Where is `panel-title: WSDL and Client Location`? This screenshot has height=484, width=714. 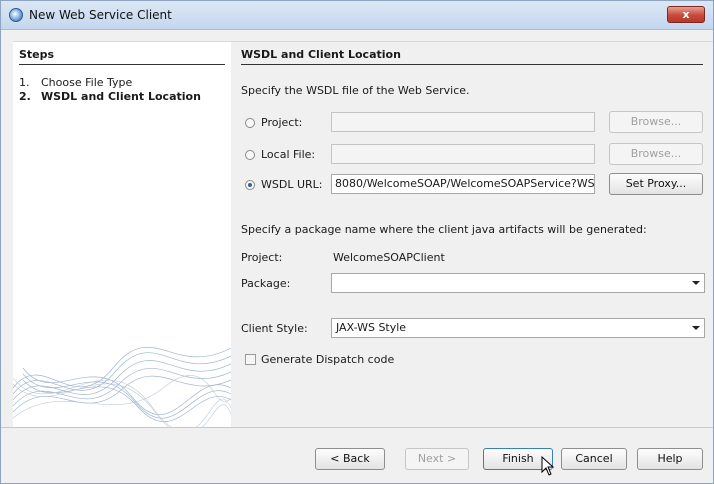
panel-title: WSDL and Client Location is located at coordinates (321, 54).